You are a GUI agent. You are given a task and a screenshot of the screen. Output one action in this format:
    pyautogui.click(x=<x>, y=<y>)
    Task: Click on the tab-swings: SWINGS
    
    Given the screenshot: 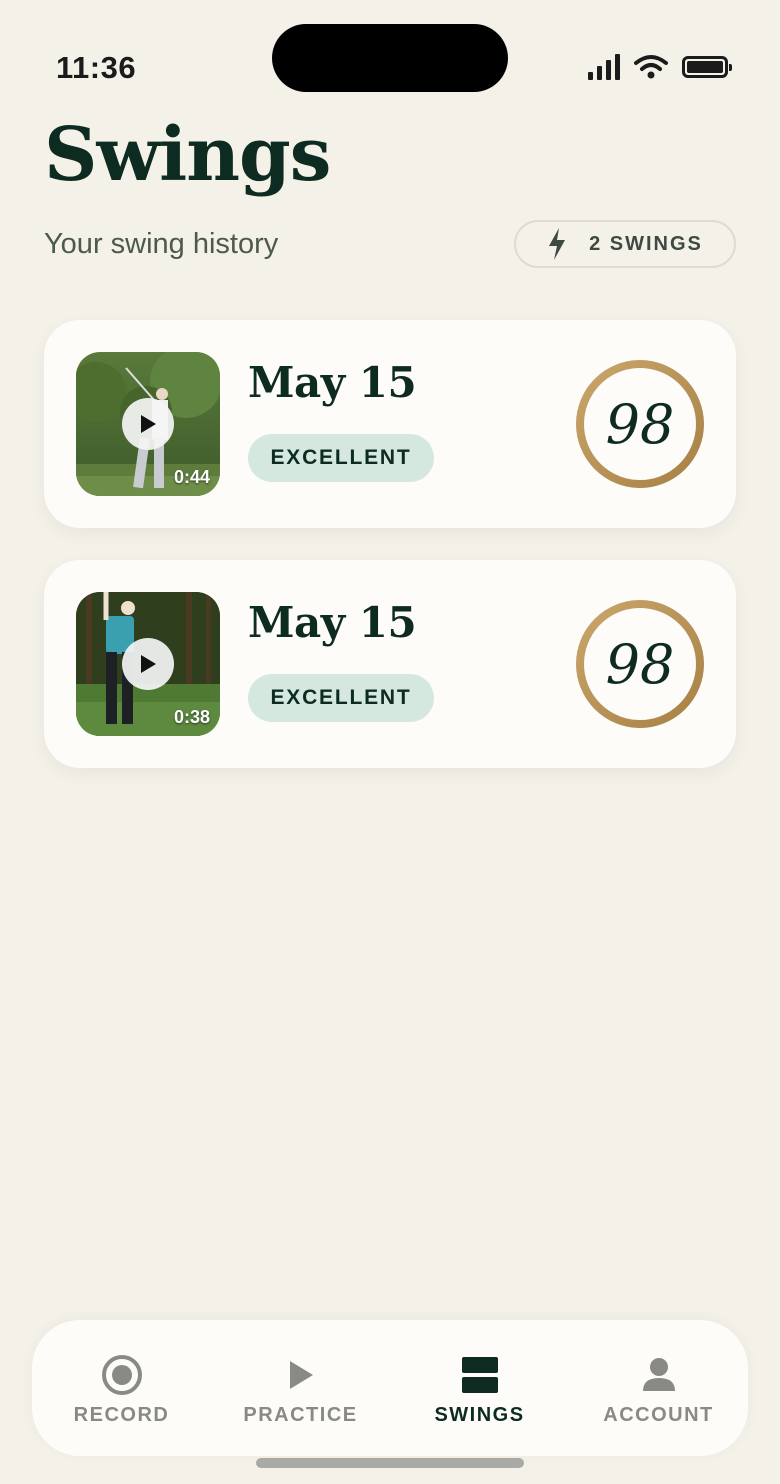 What is the action you would take?
    pyautogui.click(x=479, y=1388)
    